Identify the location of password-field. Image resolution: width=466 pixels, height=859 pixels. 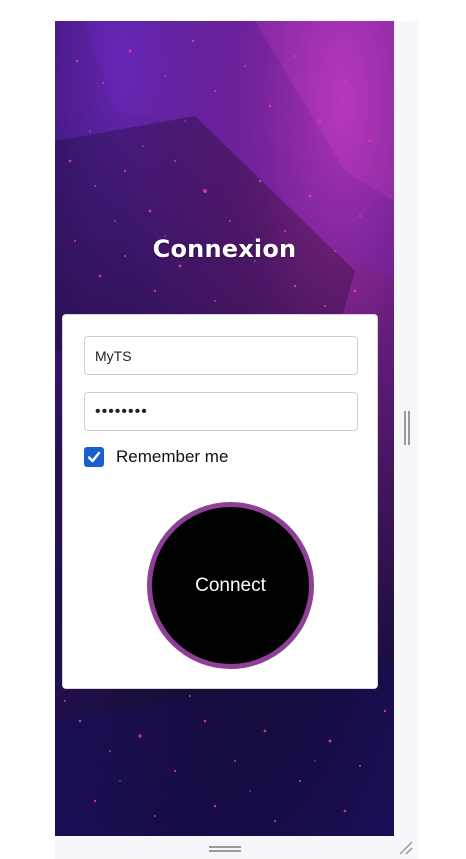
(221, 411).